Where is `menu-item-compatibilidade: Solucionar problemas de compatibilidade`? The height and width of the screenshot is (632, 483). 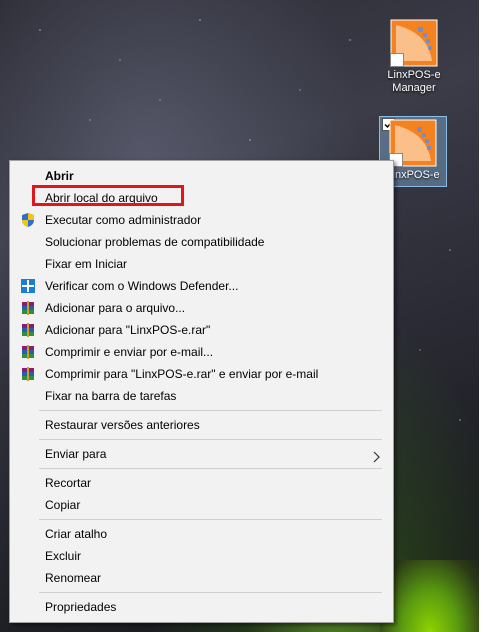
menu-item-compatibilidade: Solucionar problemas de compatibilidade is located at coordinates (201, 242).